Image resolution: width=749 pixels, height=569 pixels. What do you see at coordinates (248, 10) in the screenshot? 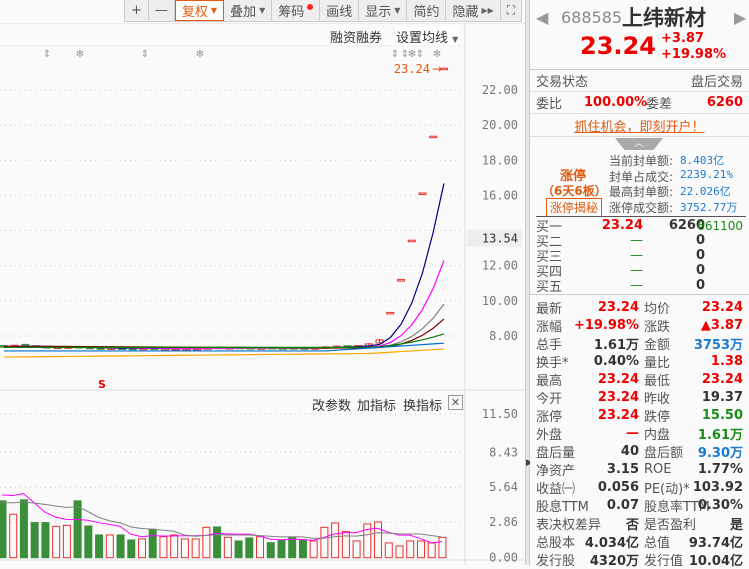
I see `overlay-button: 叠加 ▼` at bounding box center [248, 10].